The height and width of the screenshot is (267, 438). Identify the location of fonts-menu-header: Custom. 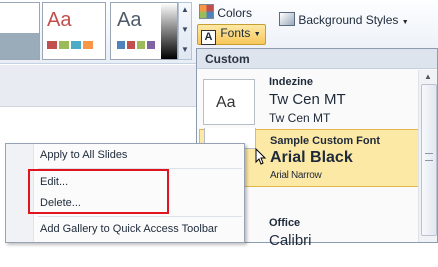
(317, 59).